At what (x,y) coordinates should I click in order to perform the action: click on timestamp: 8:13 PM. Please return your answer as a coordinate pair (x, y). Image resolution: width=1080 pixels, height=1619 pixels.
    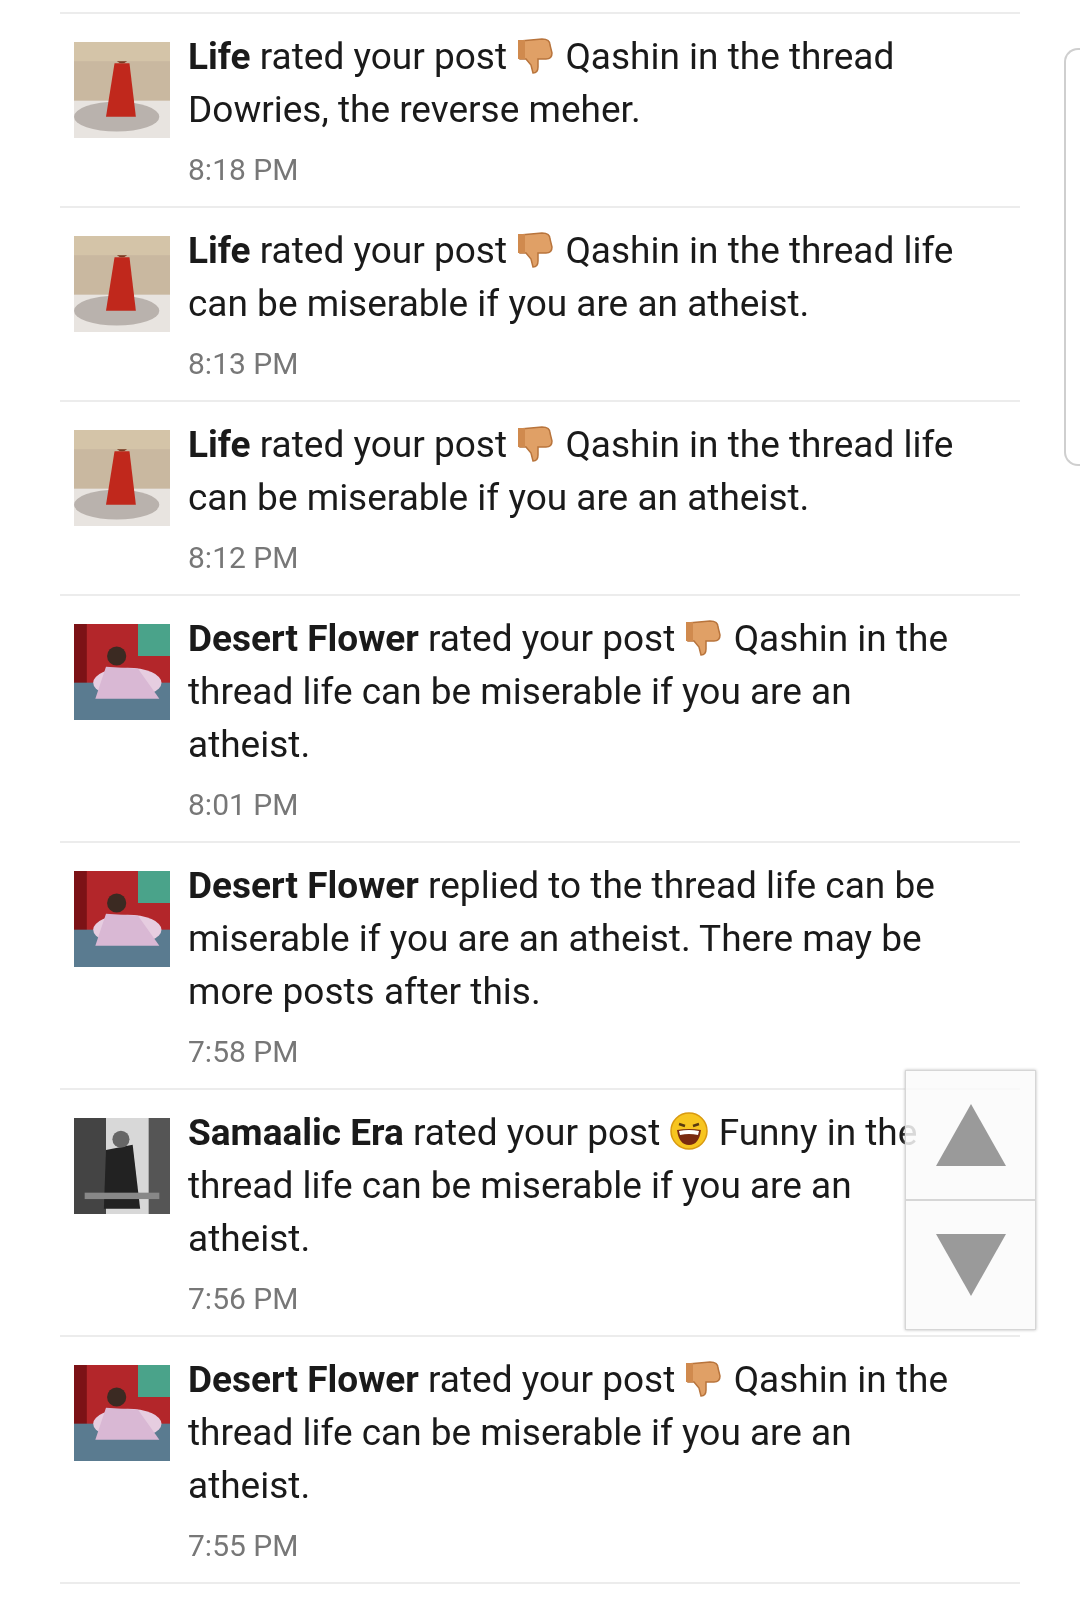
    Looking at the image, I should click on (244, 364).